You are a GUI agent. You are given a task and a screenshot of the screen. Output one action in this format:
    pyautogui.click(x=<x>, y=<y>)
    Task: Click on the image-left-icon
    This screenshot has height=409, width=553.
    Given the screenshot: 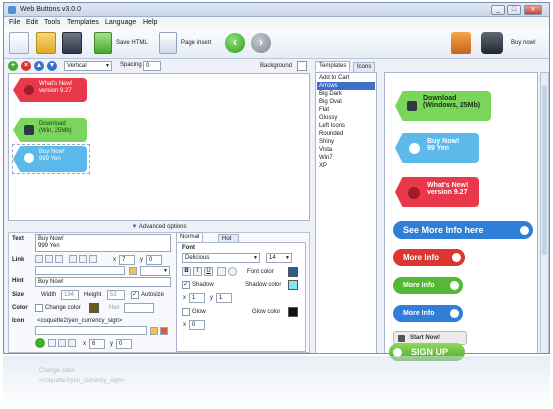 What is the action you would take?
    pyautogui.click(x=73, y=259)
    